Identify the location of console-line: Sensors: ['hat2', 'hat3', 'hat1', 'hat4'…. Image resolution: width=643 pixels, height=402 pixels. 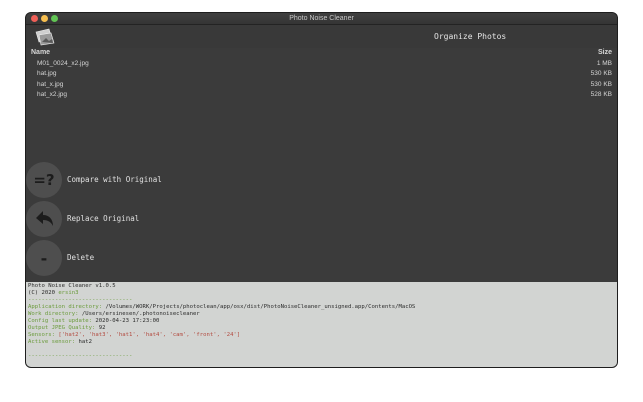
(134, 335).